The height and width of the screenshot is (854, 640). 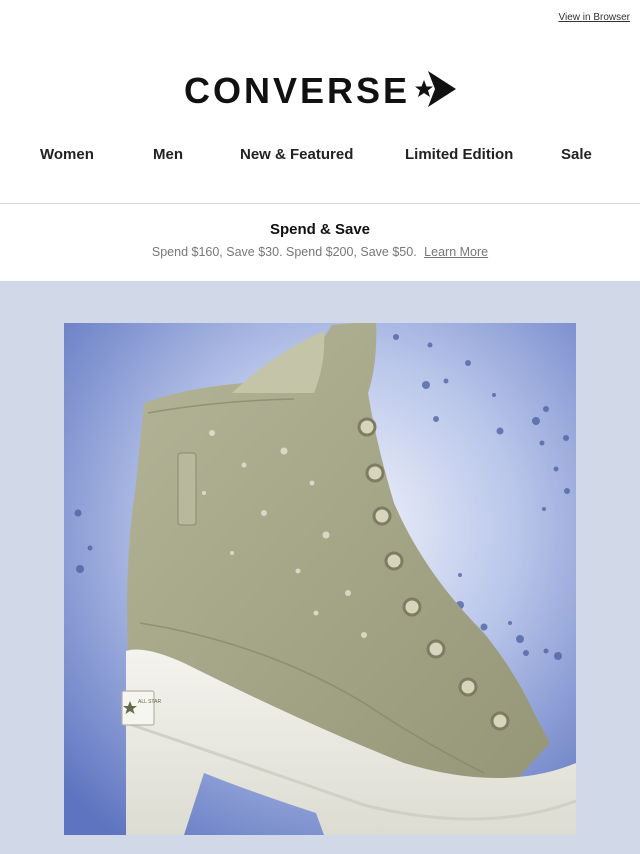 I want to click on brand-logo: CONVERSE, so click(x=320, y=91).